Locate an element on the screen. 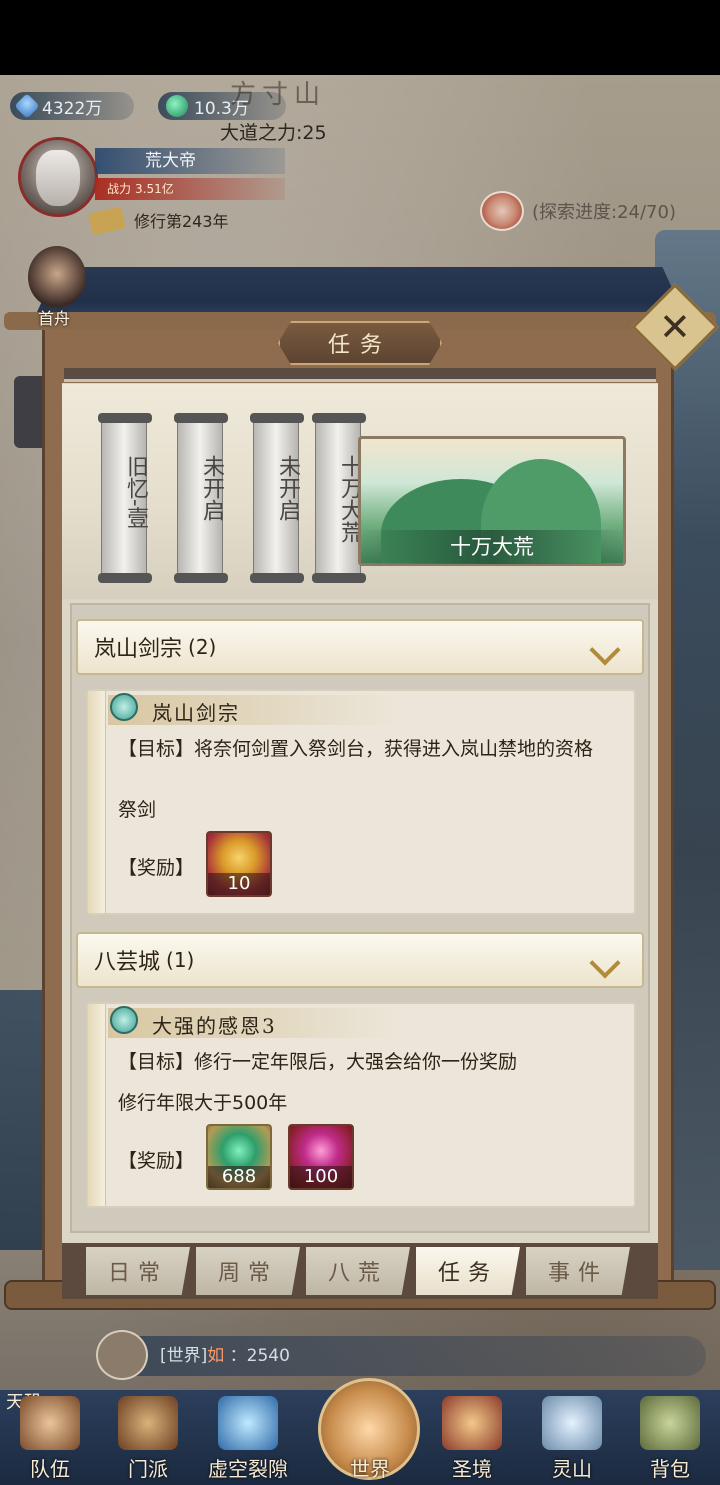 Image resolution: width=720 pixels, height=1485 pixels. treasure-chest-icon is located at coordinates (502, 211).